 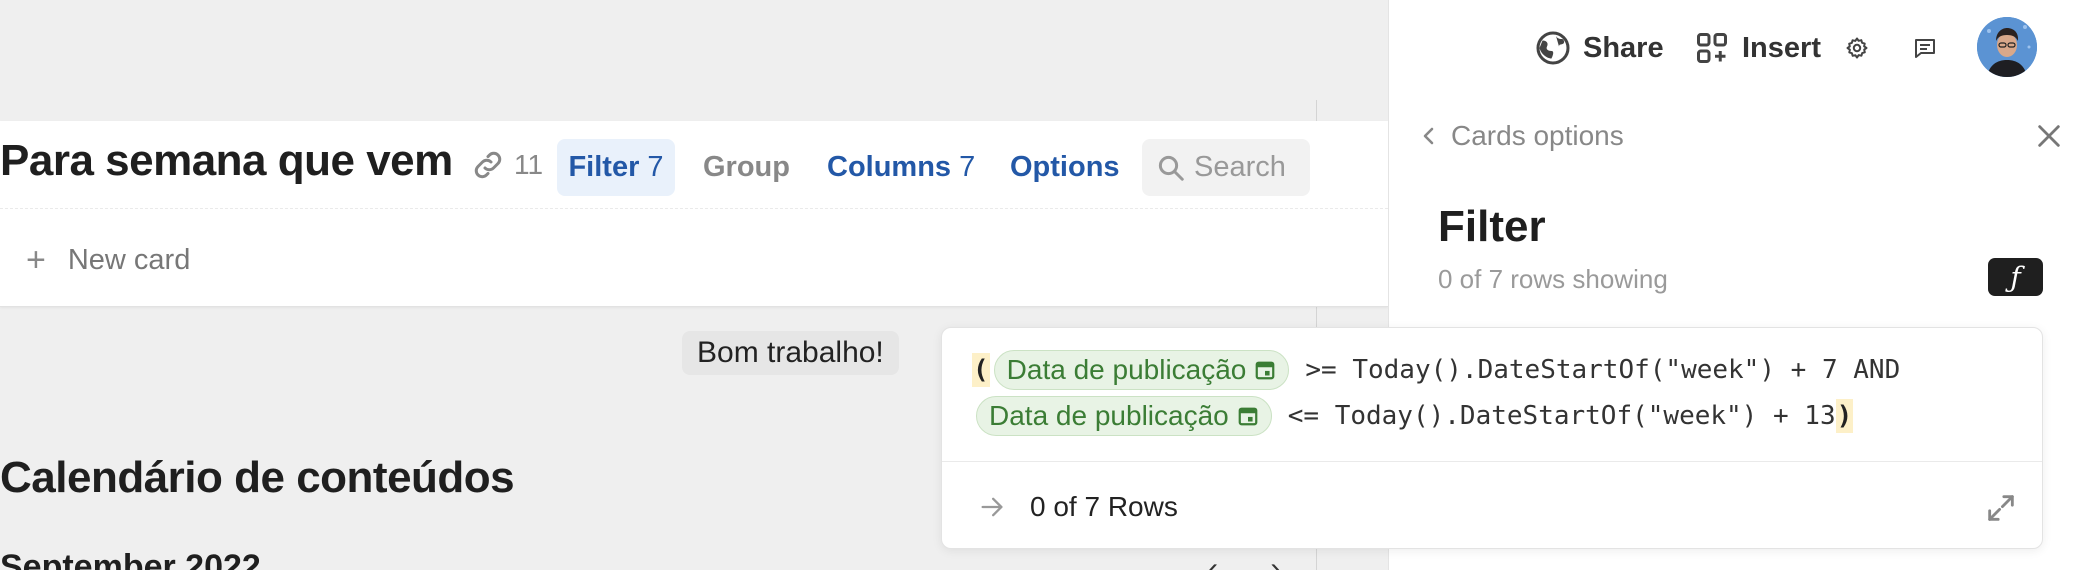 I want to click on month-title: September 2022, so click(x=130, y=559).